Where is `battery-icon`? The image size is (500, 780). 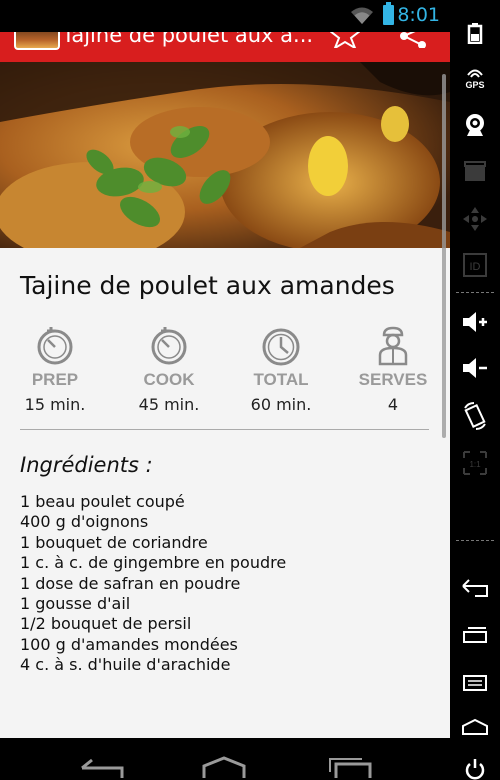
battery-icon is located at coordinates (388, 13).